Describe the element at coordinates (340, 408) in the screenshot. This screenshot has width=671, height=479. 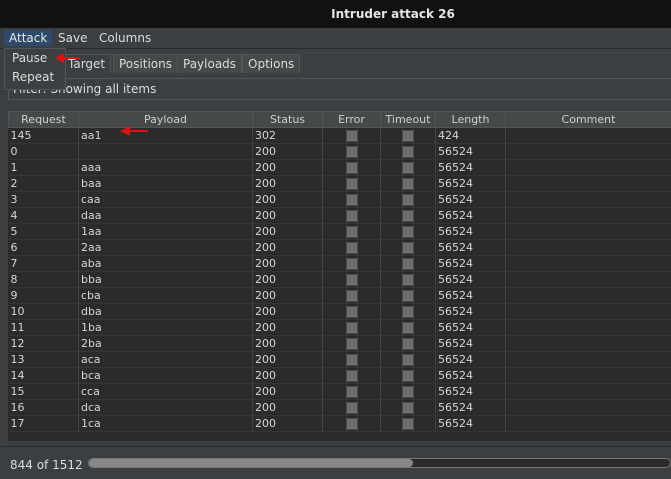
I see `table-row: 16dca20056524` at that location.